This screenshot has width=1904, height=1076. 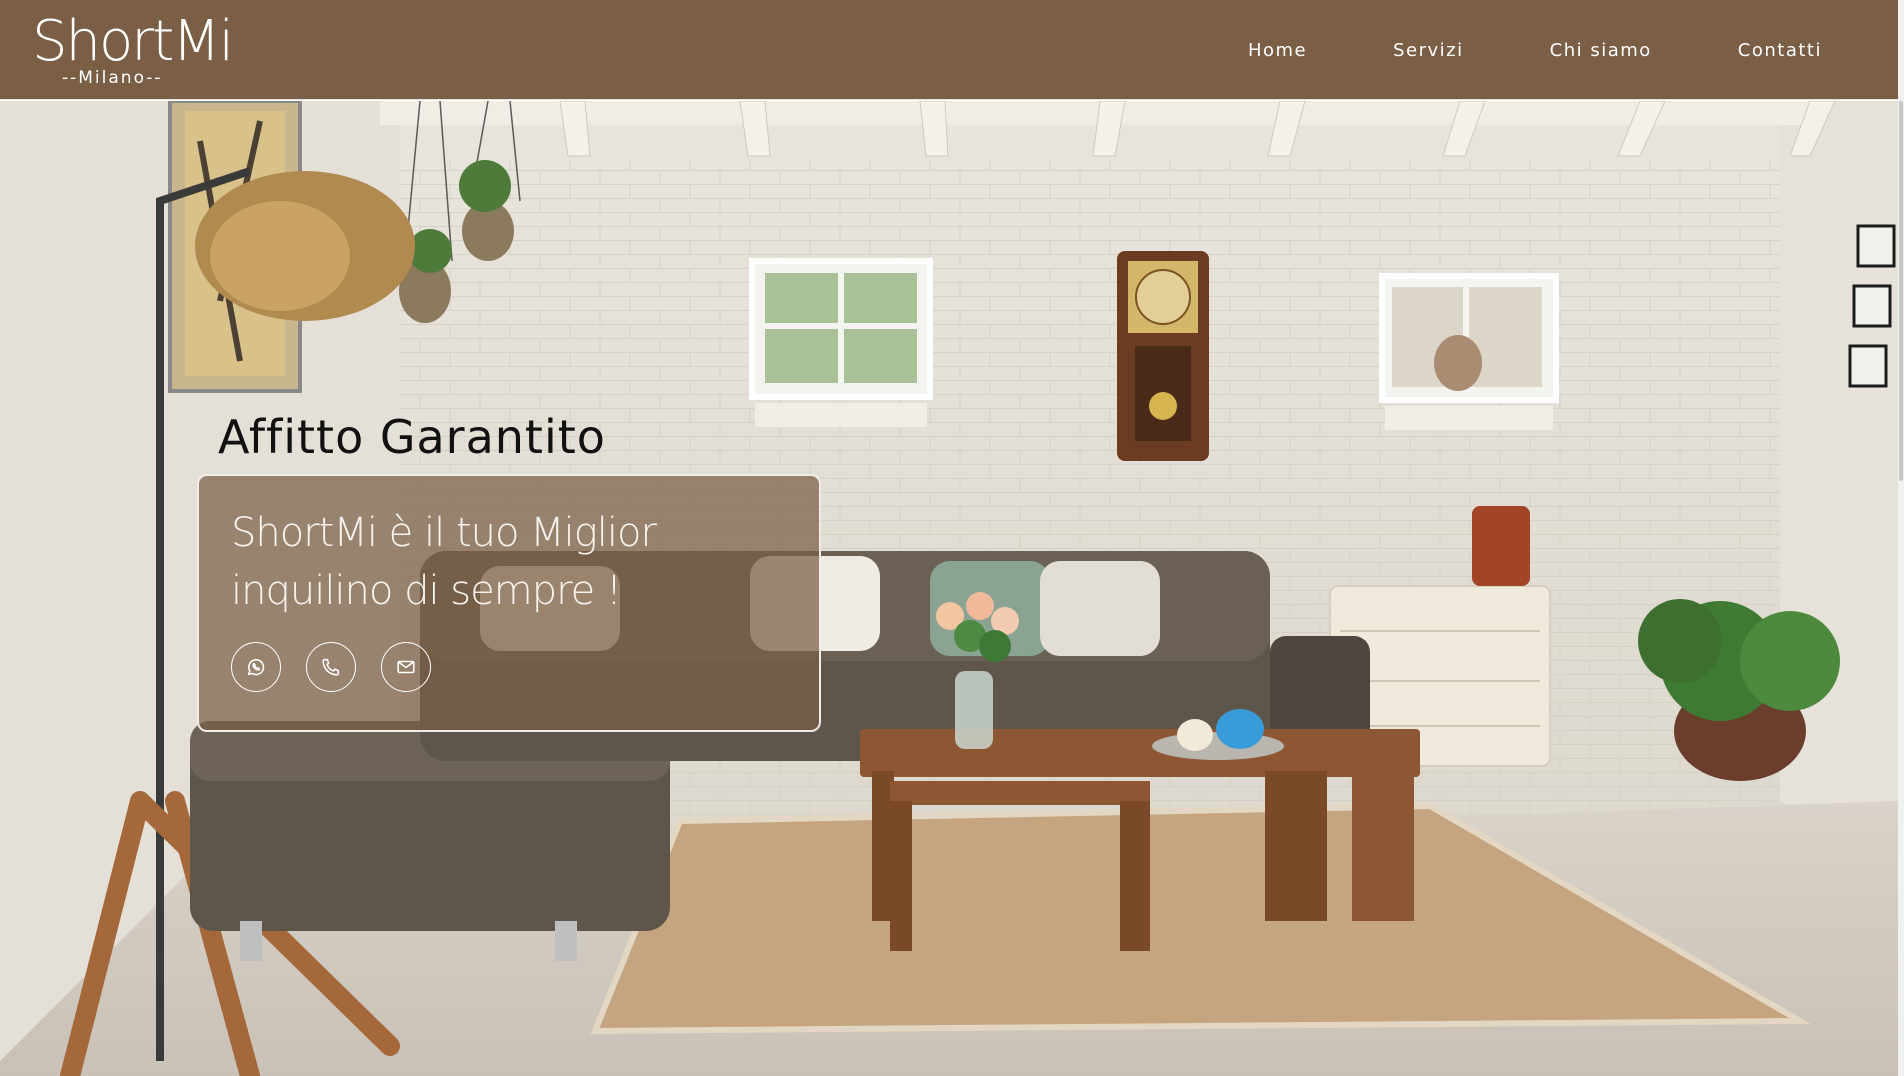 I want to click on whatsapp-button, so click(x=256, y=667).